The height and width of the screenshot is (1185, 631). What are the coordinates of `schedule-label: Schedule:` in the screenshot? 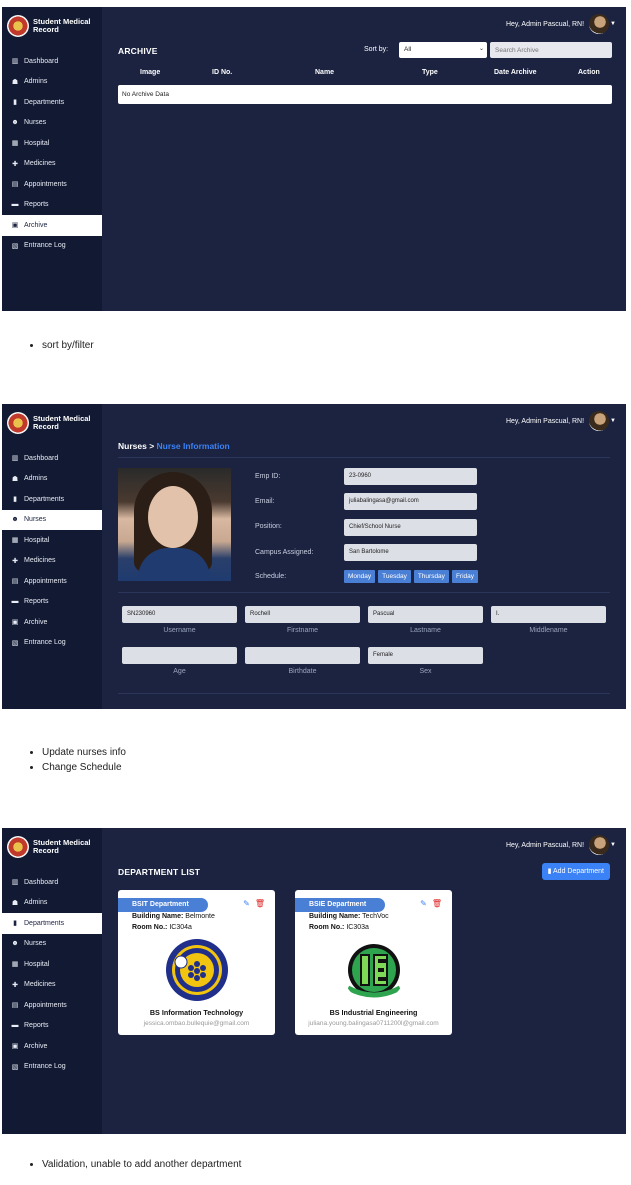 It's located at (271, 576).